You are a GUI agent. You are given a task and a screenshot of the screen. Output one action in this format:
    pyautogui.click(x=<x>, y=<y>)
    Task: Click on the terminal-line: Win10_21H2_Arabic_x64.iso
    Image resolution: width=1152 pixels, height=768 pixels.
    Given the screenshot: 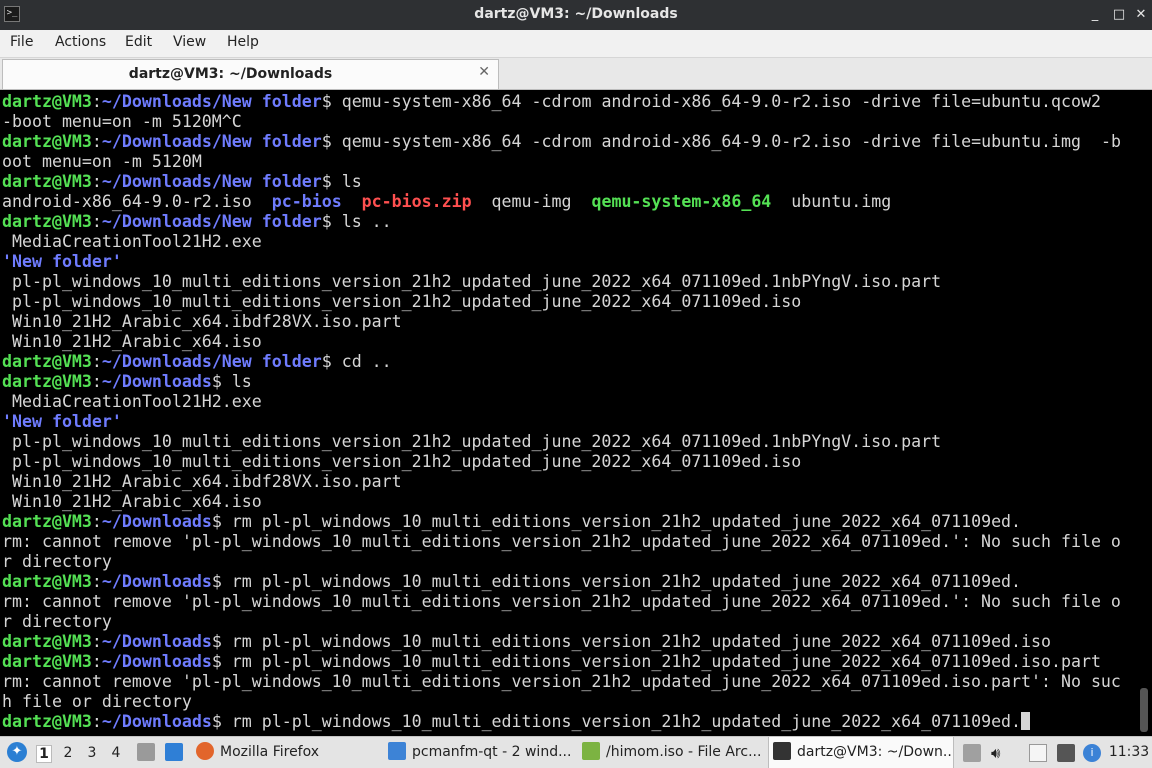 What is the action you would take?
    pyautogui.click(x=561, y=342)
    